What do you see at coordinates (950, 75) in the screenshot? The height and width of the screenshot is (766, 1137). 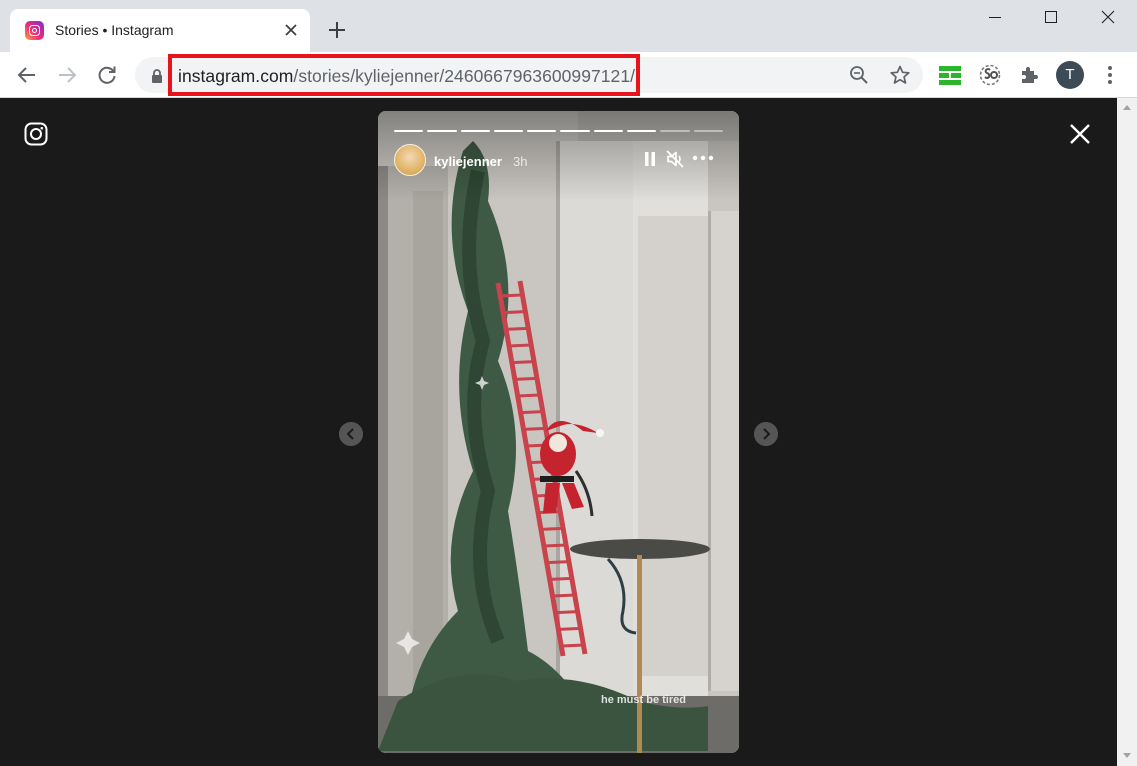 I see `grid-extension-icon` at bounding box center [950, 75].